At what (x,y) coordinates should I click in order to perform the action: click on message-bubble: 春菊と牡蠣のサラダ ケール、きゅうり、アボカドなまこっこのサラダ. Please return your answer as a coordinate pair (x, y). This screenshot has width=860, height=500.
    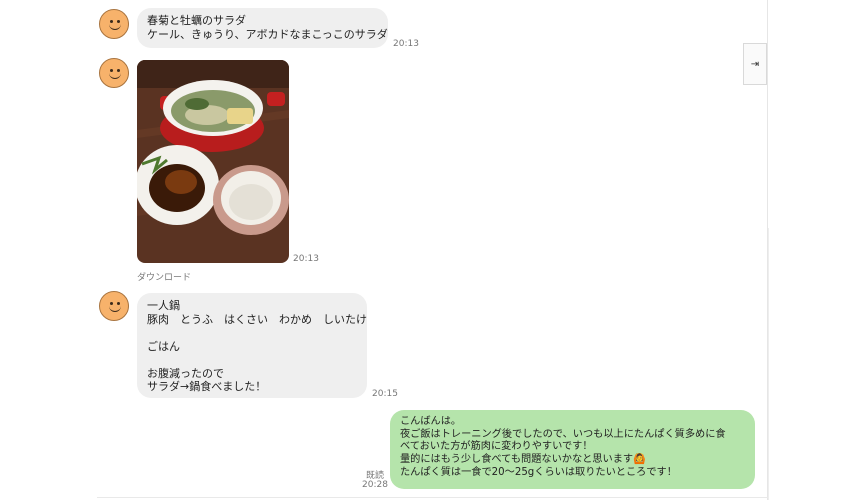
    Looking at the image, I should click on (262, 28).